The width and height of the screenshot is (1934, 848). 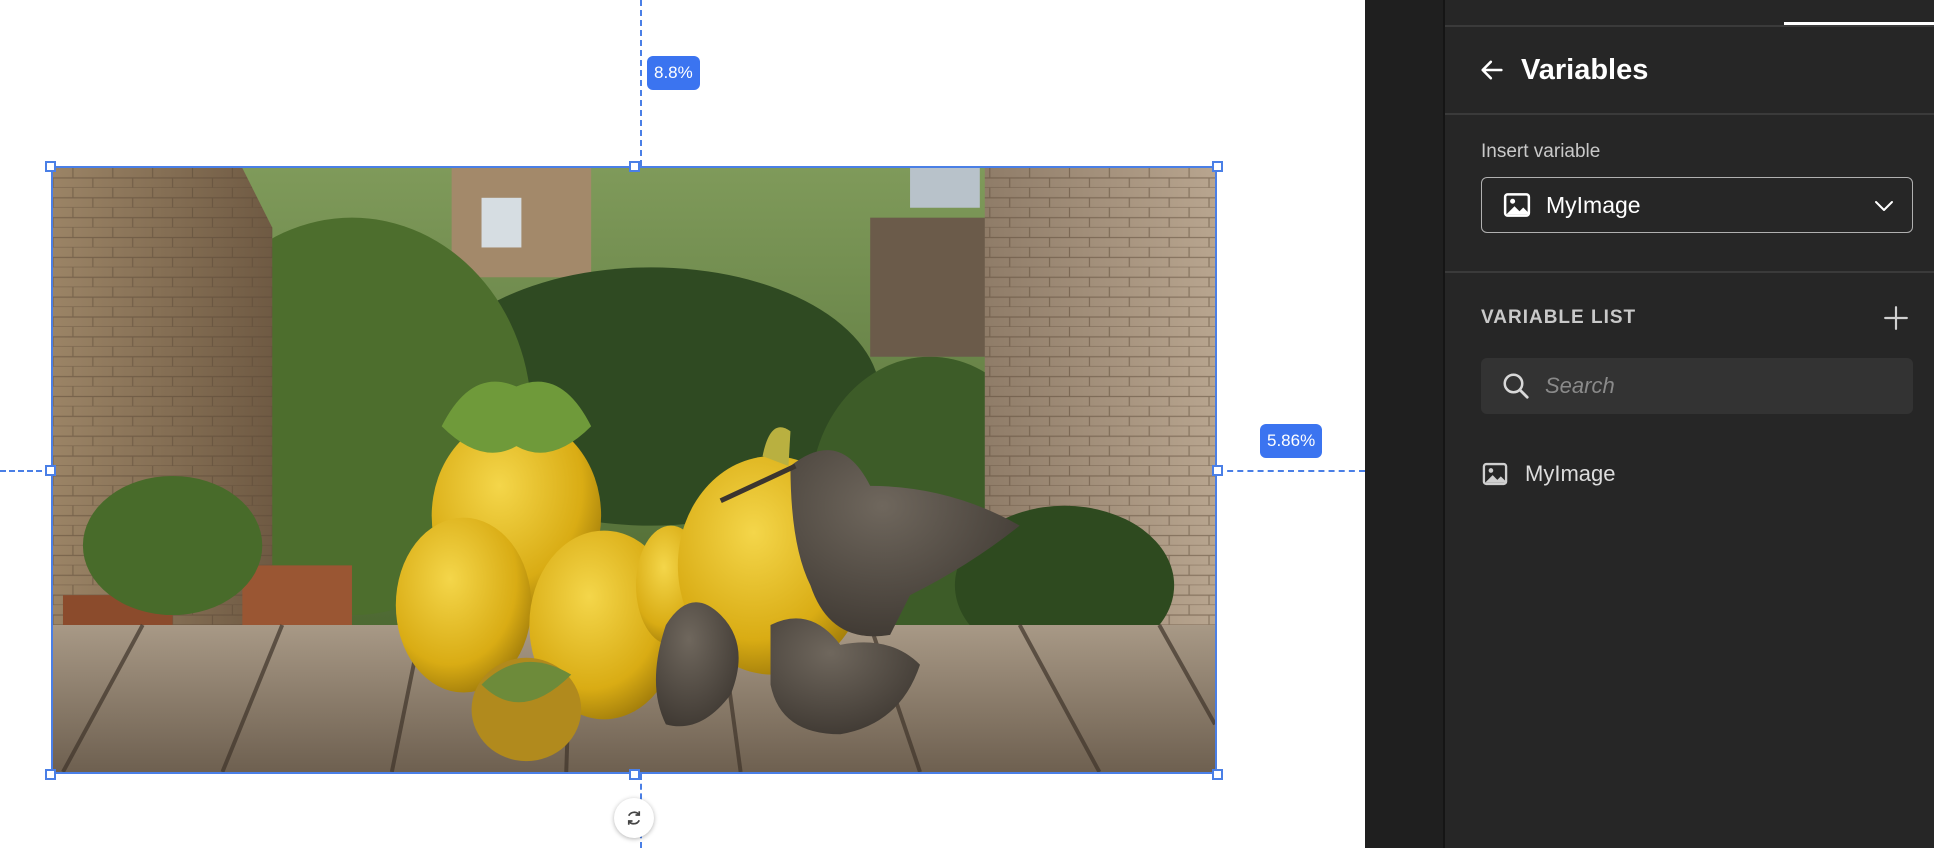 I want to click on panel-header: Variables, so click(x=1689, y=70).